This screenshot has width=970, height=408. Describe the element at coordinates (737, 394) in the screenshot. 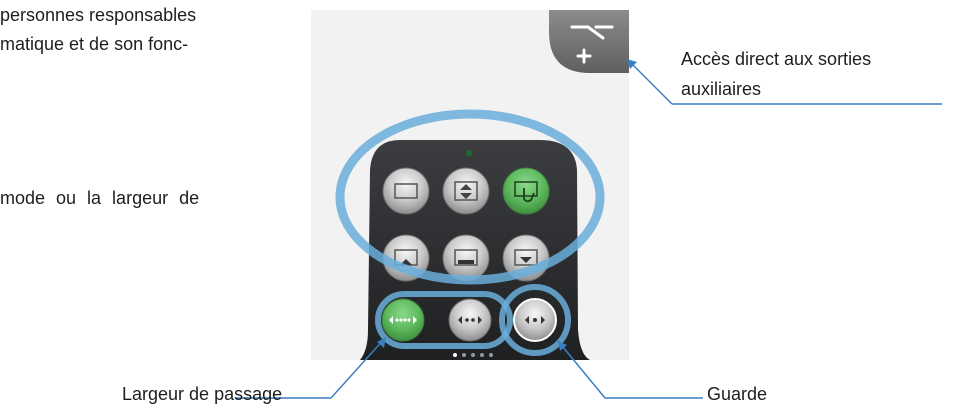

I see `guard-callout: Guarde` at that location.